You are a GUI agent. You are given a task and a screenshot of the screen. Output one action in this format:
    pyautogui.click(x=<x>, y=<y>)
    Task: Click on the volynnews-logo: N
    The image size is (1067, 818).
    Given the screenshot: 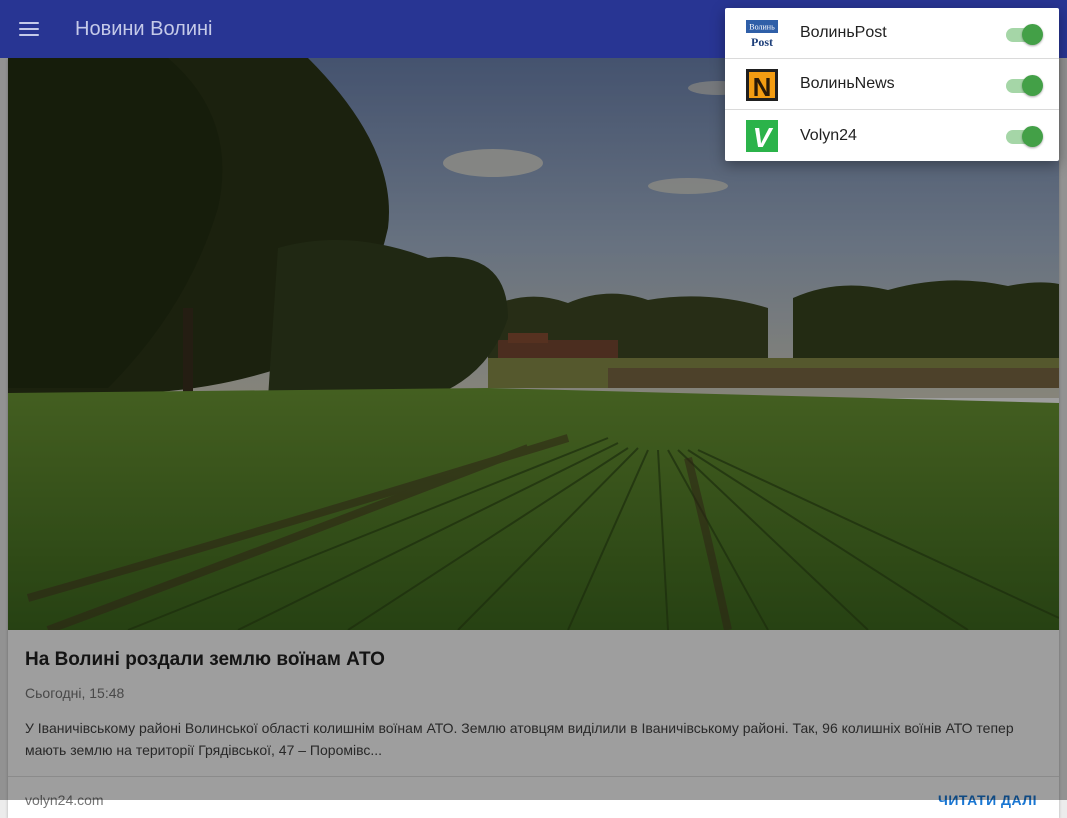 What is the action you would take?
    pyautogui.click(x=762, y=85)
    